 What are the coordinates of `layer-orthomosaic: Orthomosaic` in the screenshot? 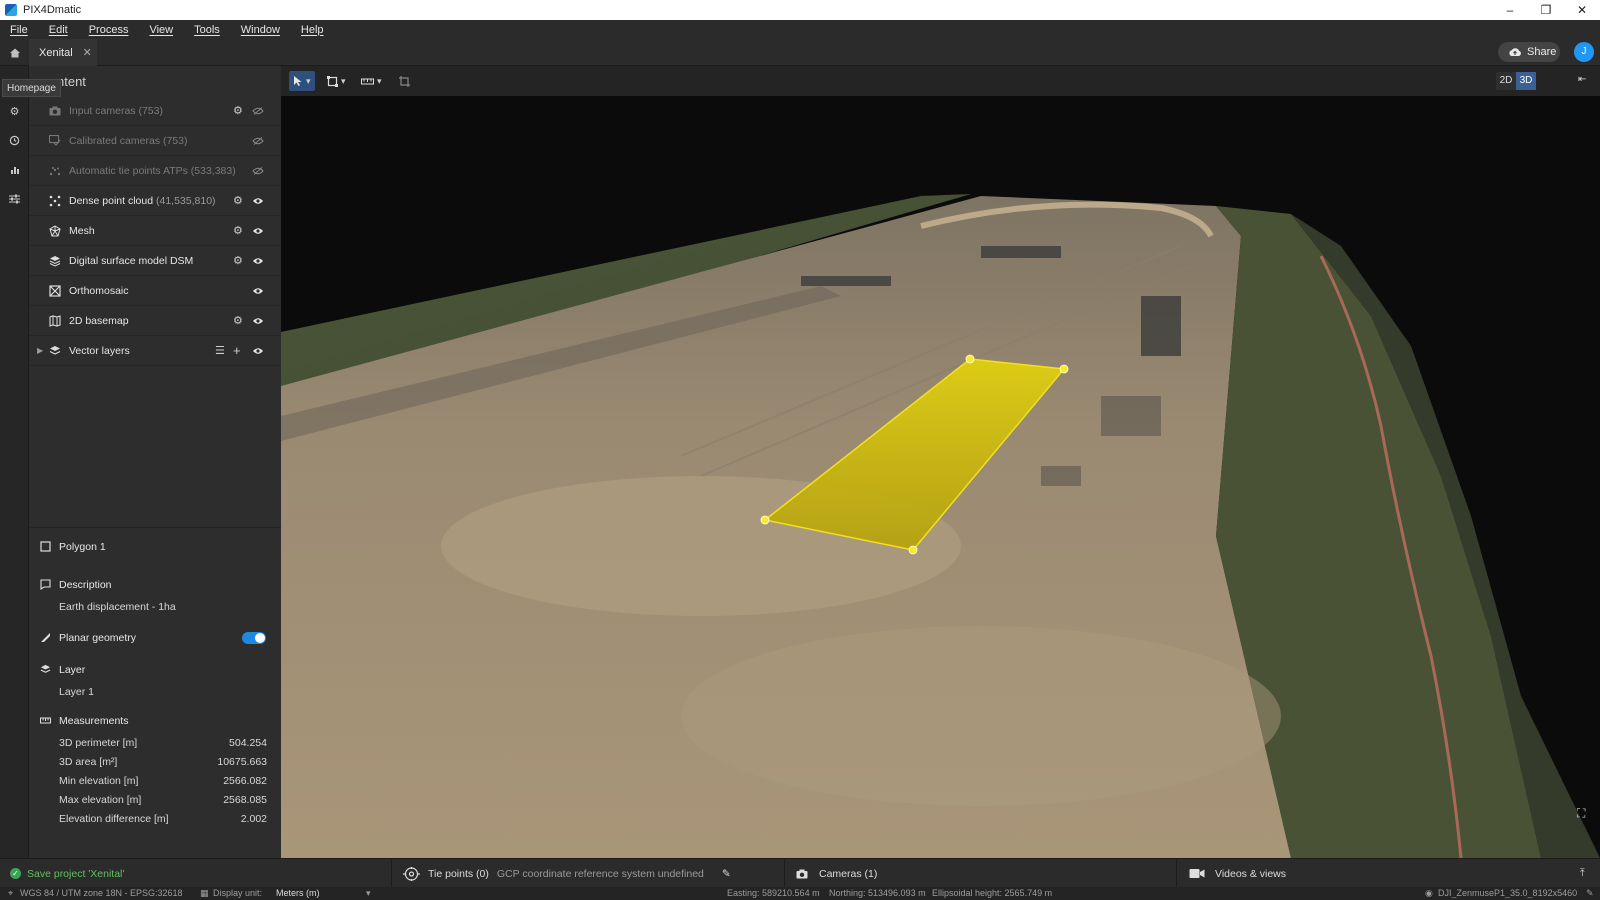 It's located at (155, 291).